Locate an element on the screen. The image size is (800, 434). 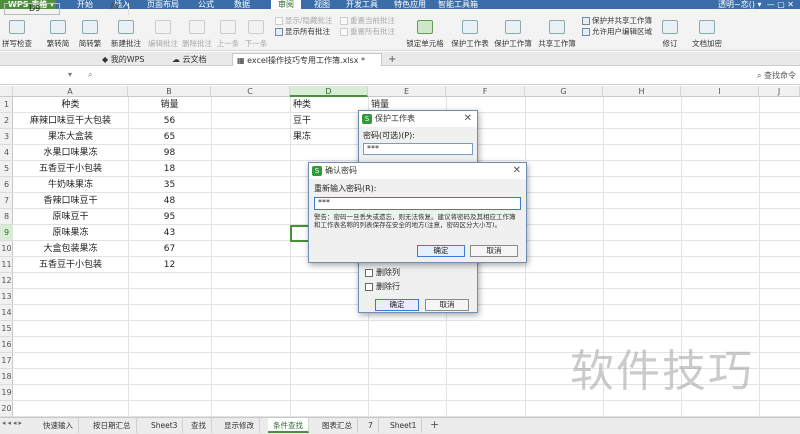
table-cell-kind: 原味果冻 is located at coordinates (70, 233).